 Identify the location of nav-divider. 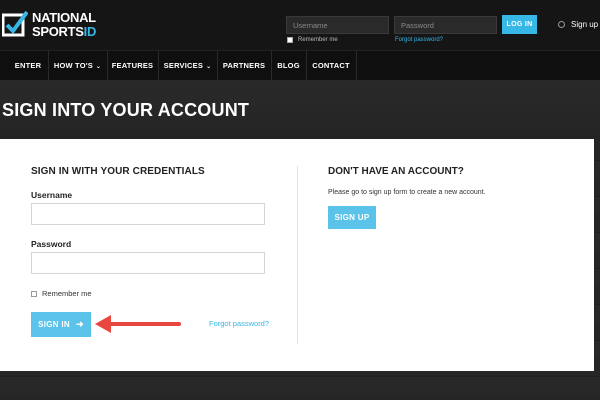
(356, 66).